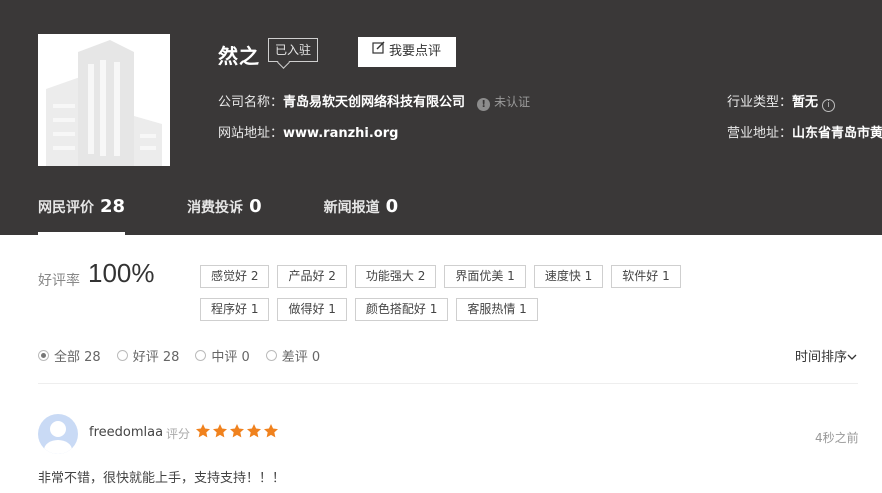  Describe the element at coordinates (837, 438) in the screenshot. I see `review-time: 4秒之前` at that location.